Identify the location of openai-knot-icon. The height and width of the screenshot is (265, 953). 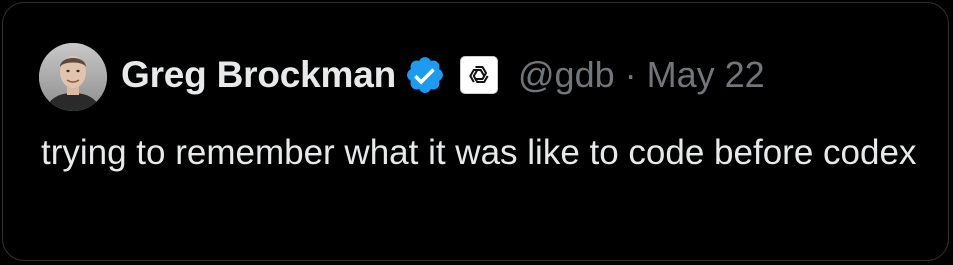
(479, 75).